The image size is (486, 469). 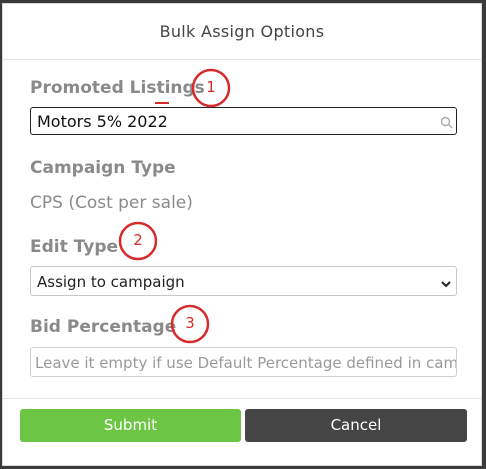 I want to click on annotation-number: 1, so click(x=211, y=87).